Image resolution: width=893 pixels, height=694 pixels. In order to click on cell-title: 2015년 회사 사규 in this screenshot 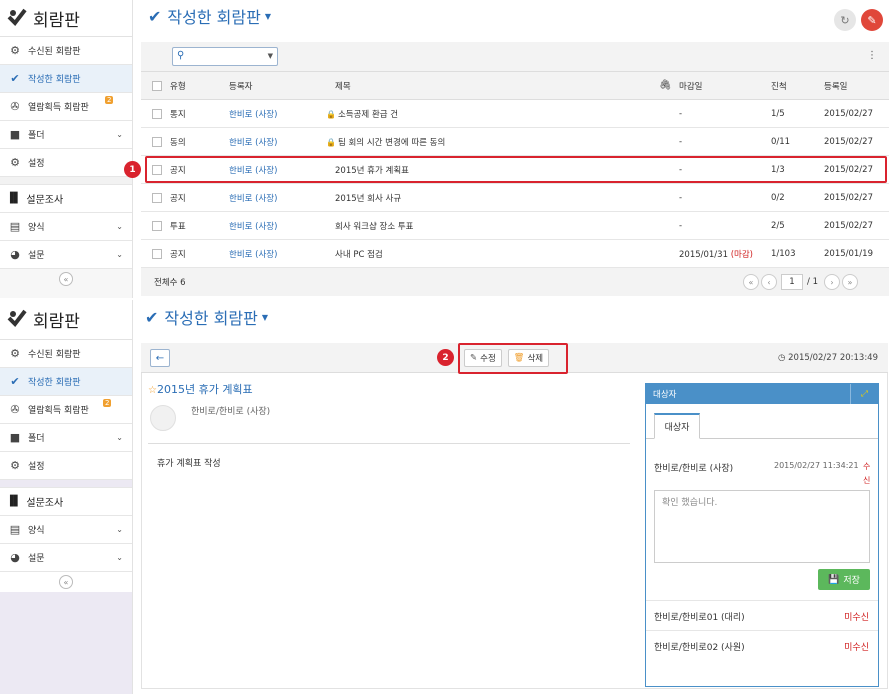, I will do `click(368, 198)`.